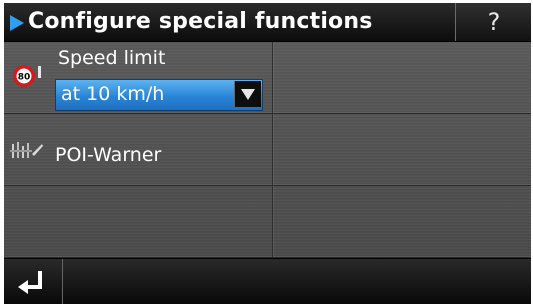 The width and height of the screenshot is (533, 306). Describe the element at coordinates (17, 23) in the screenshot. I see `title-arrow-icon` at that location.